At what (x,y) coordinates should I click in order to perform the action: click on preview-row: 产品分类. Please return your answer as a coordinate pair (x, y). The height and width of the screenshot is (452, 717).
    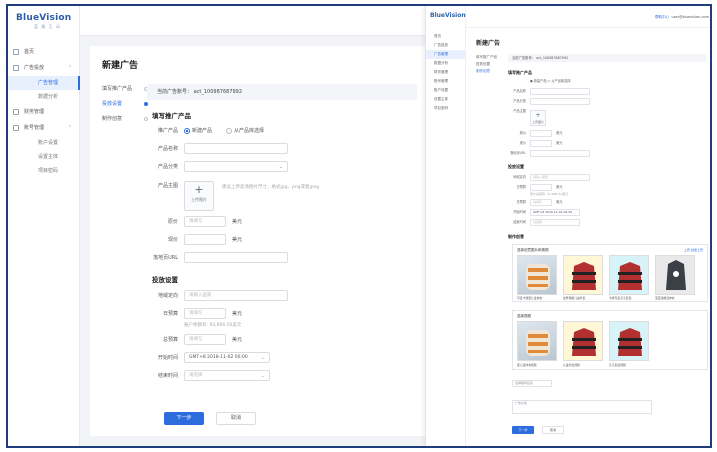
    Looking at the image, I should click on (607, 101).